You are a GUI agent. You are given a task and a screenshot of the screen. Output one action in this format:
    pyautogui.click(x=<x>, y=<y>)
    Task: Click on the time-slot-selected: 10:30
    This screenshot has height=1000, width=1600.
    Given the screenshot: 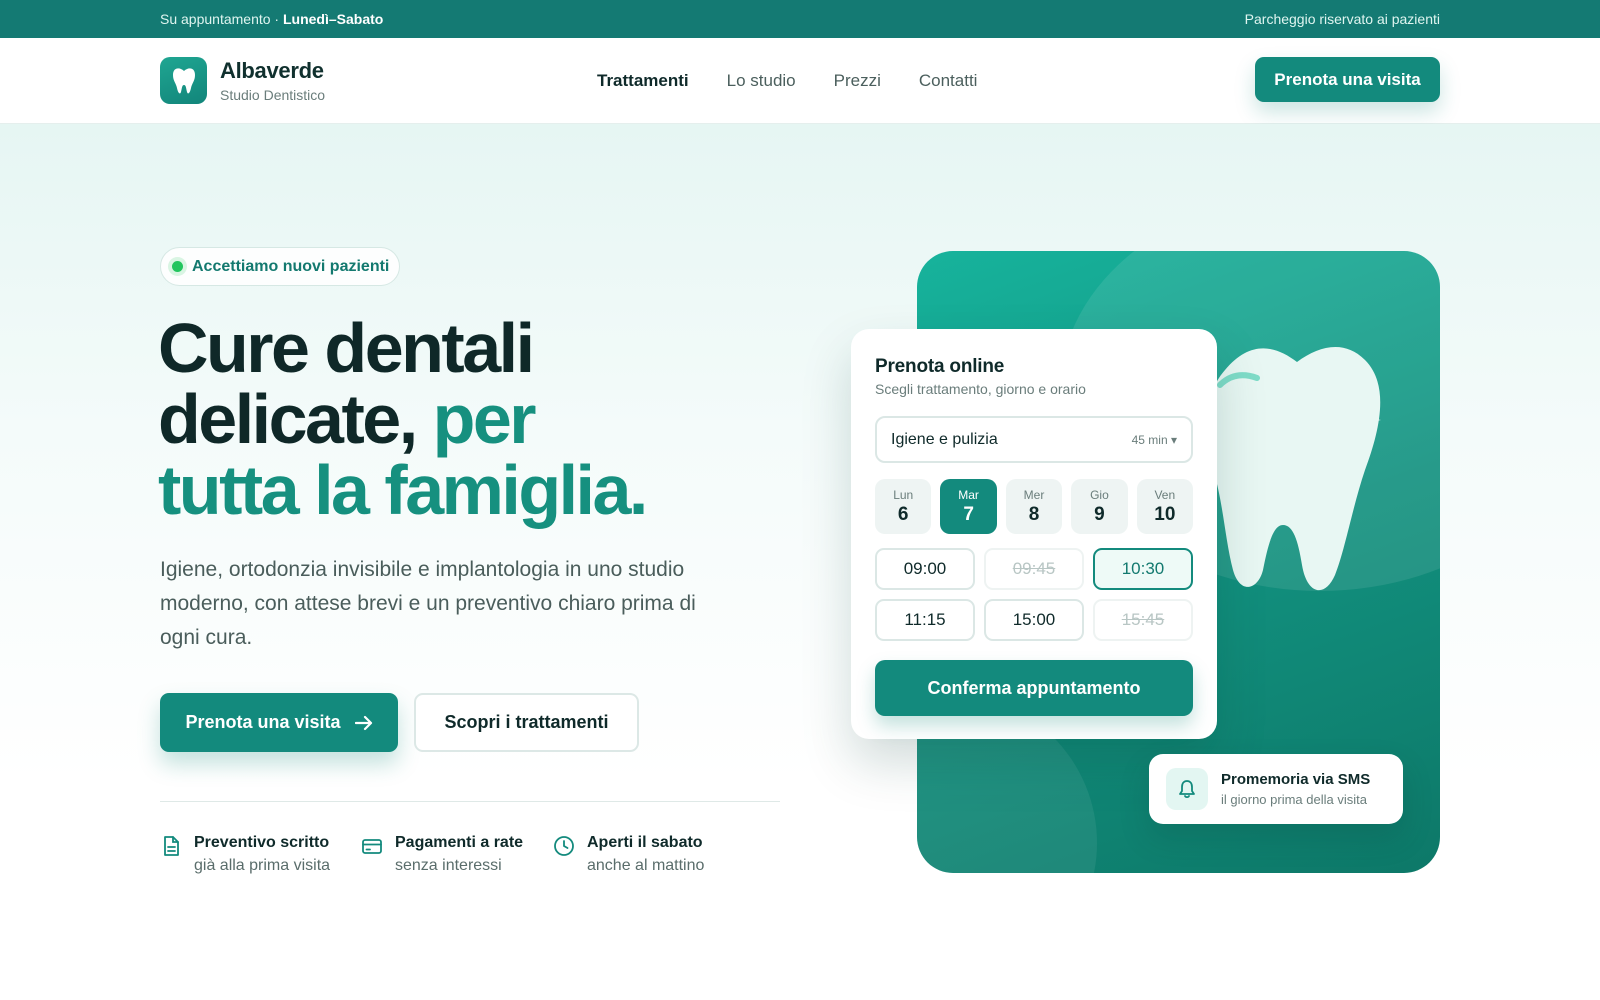 What is the action you would take?
    pyautogui.click(x=1143, y=569)
    